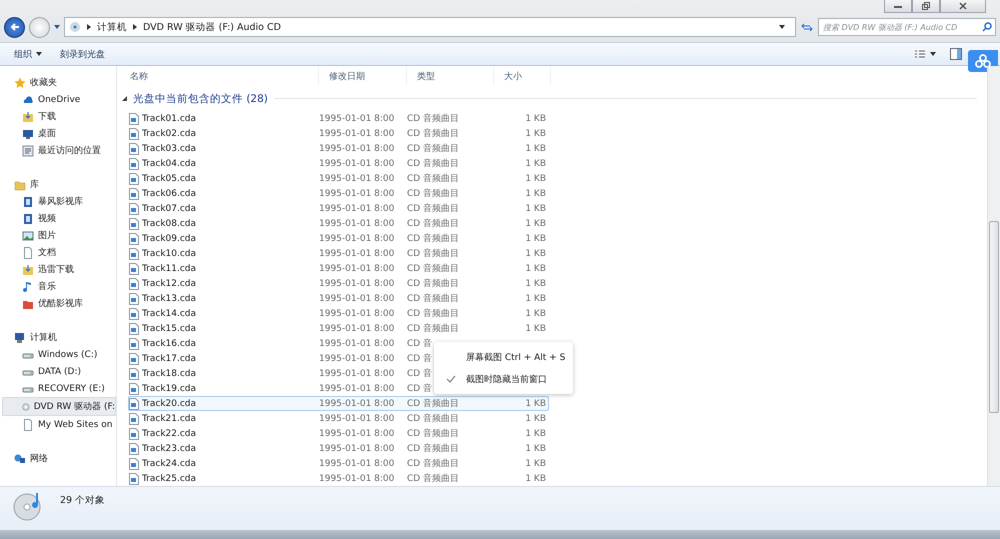  I want to click on file-row: Track02.cda 1995-01-01 8:00 CD 音频曲目 1 KB, so click(338, 133).